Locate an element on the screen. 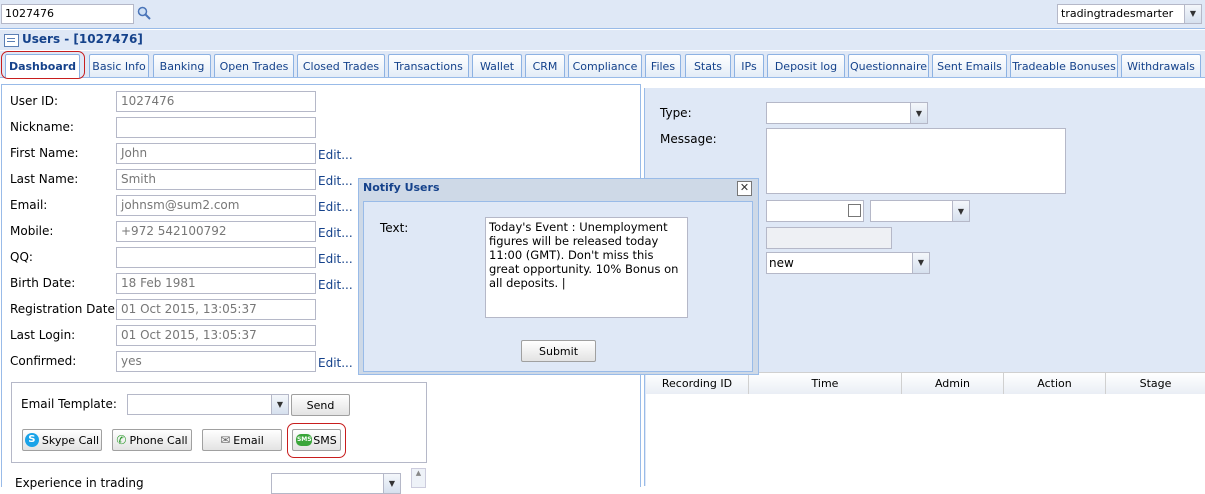  field-input: 18 Feb 1981 is located at coordinates (216, 283).